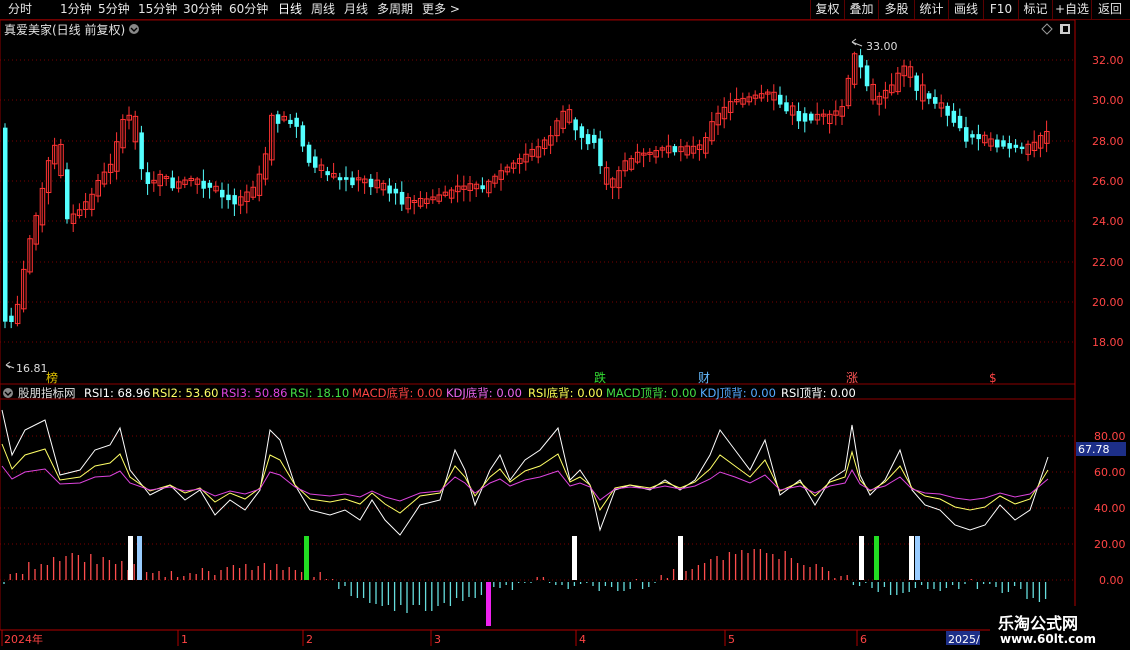 Image resolution: width=1130 pixels, height=650 pixels. What do you see at coordinates (1094, 449) in the screenshot?
I see `current-value-text: 67.78` at bounding box center [1094, 449].